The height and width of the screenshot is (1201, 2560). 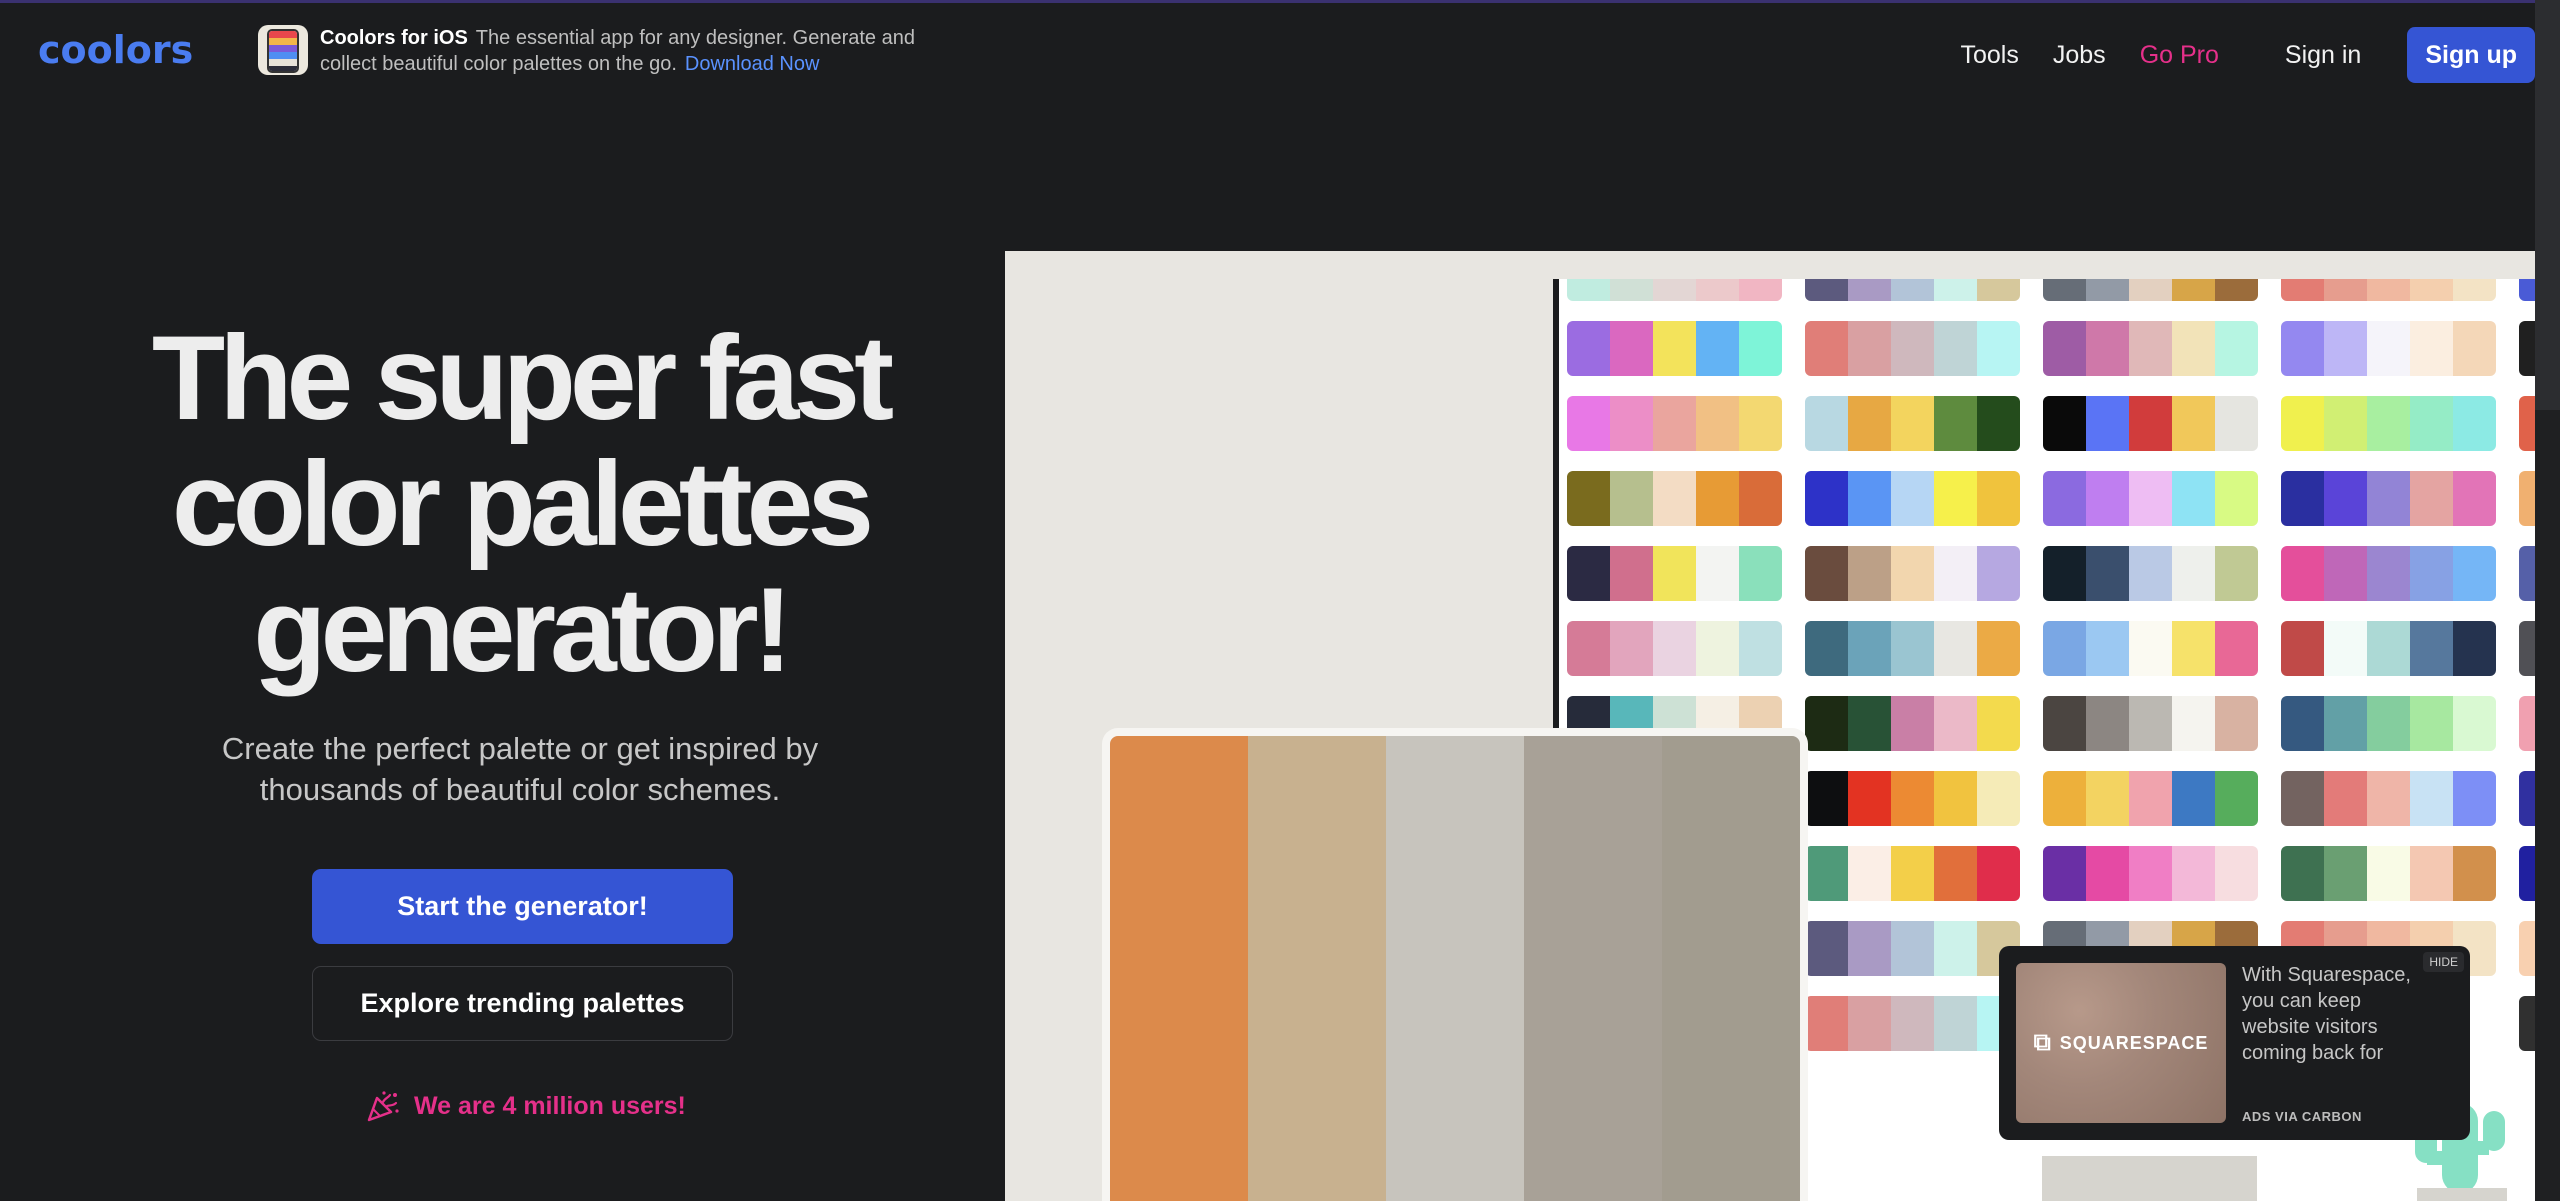 What do you see at coordinates (2179, 55) in the screenshot?
I see `nav-go-pro: Go Pro` at bounding box center [2179, 55].